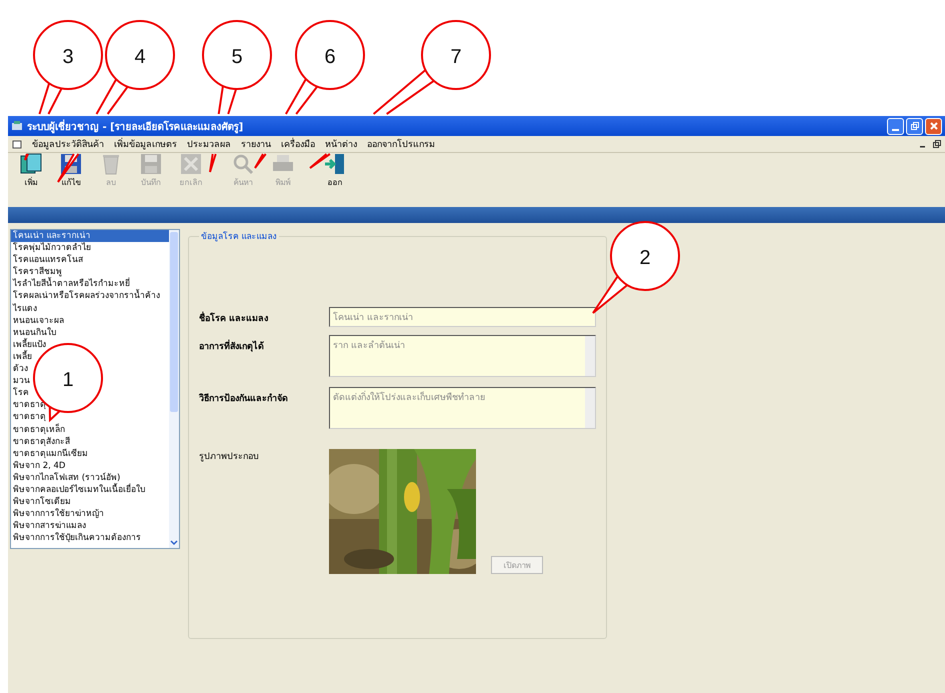  What do you see at coordinates (239, 236) in the screenshot?
I see `group-title: ข้อมูลโรค และแมลง` at bounding box center [239, 236].